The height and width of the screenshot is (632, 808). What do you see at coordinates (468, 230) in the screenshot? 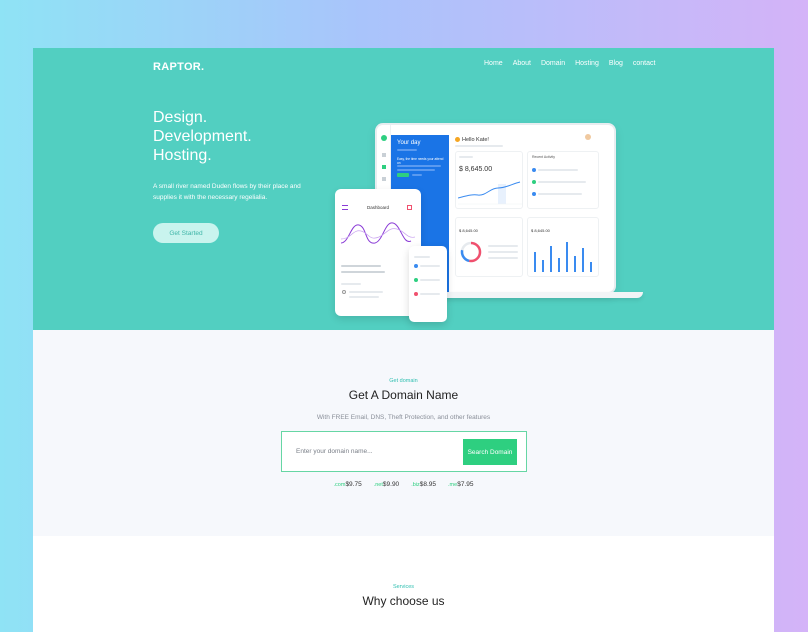
I see `totals-amount: $ 8,645.00` at bounding box center [468, 230].